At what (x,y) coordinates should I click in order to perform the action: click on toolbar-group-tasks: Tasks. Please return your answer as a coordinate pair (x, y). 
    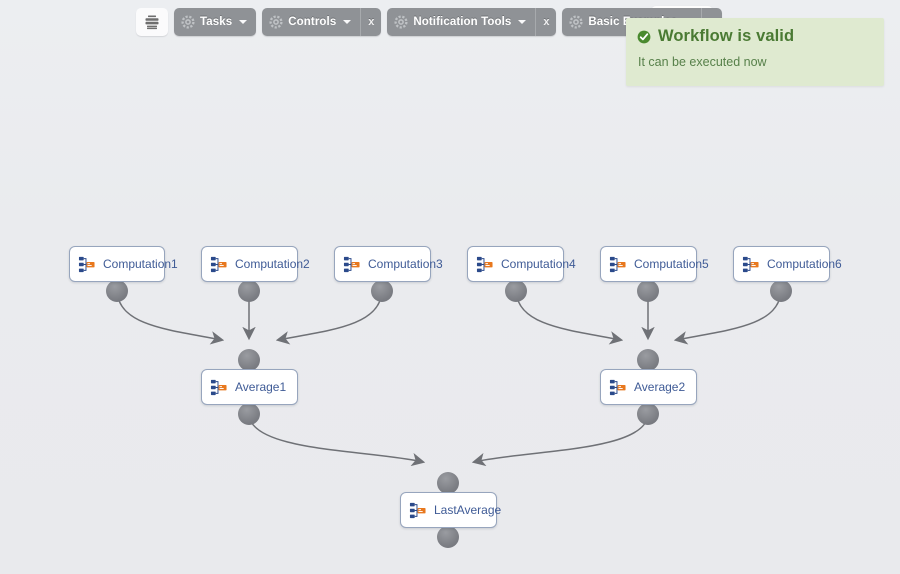
    Looking at the image, I should click on (215, 22).